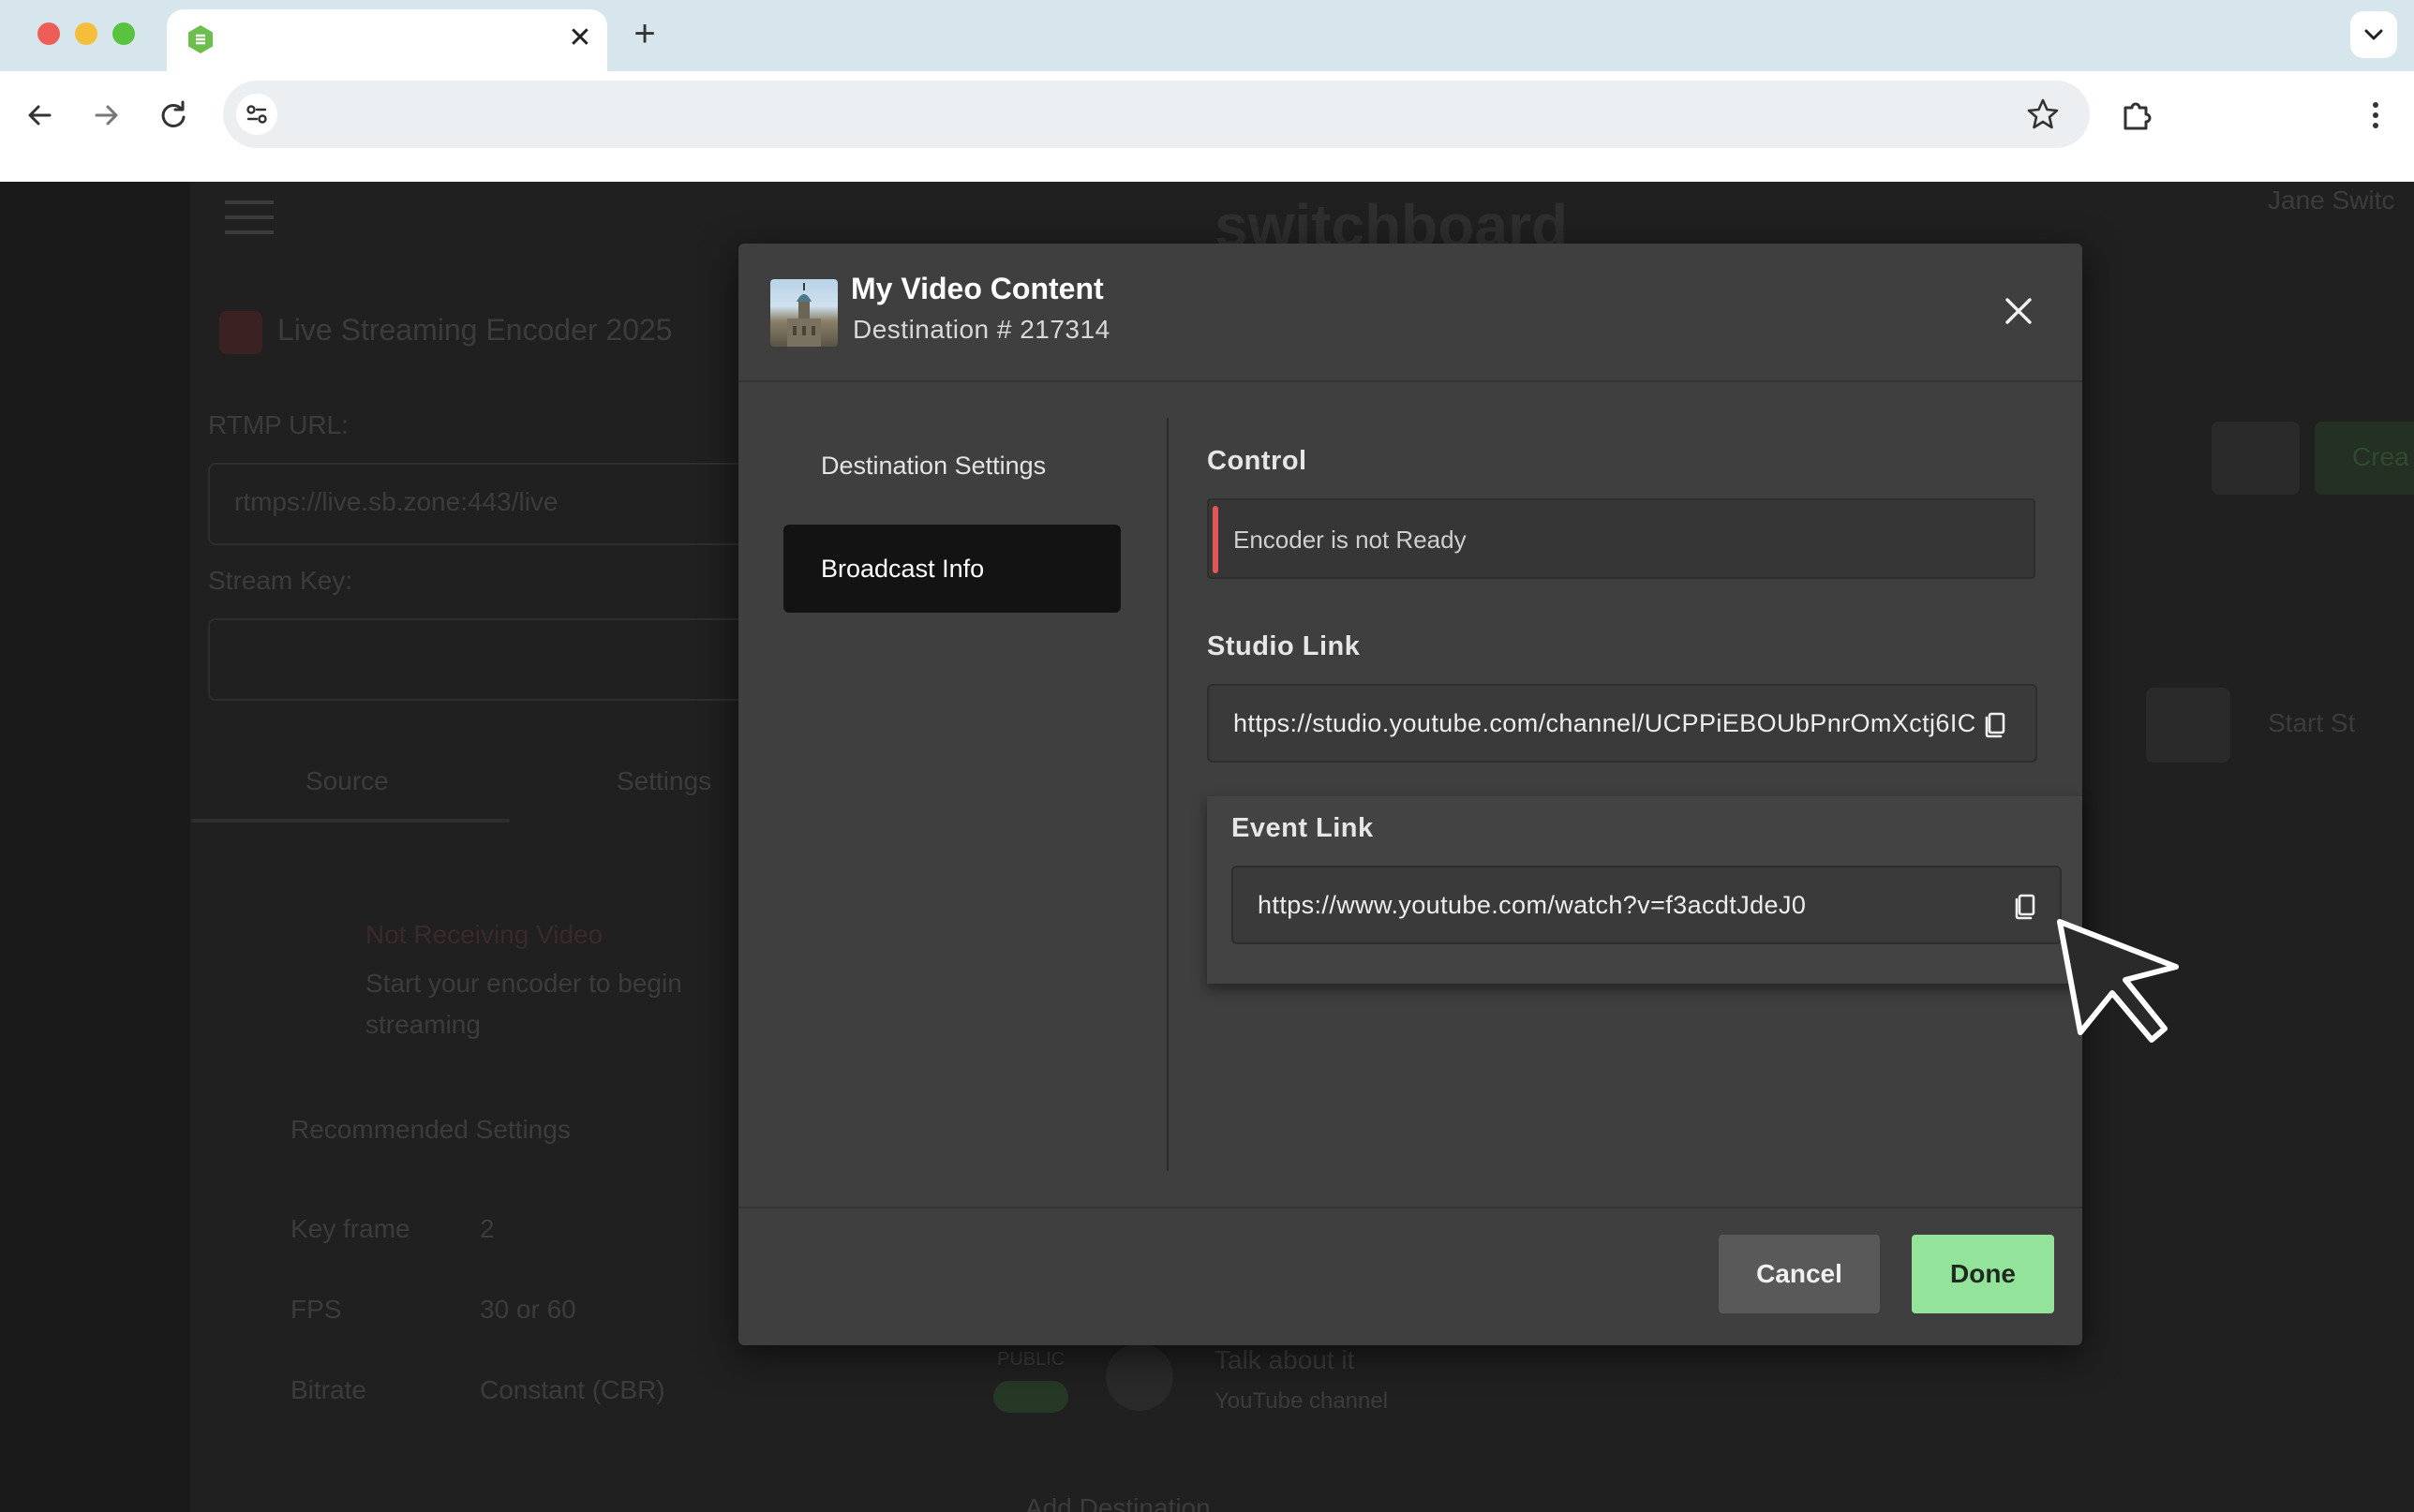 Image resolution: width=2414 pixels, height=1512 pixels. Describe the element at coordinates (523, 1004) in the screenshot. I see `status-body: Start your encoder to begin streaming` at that location.